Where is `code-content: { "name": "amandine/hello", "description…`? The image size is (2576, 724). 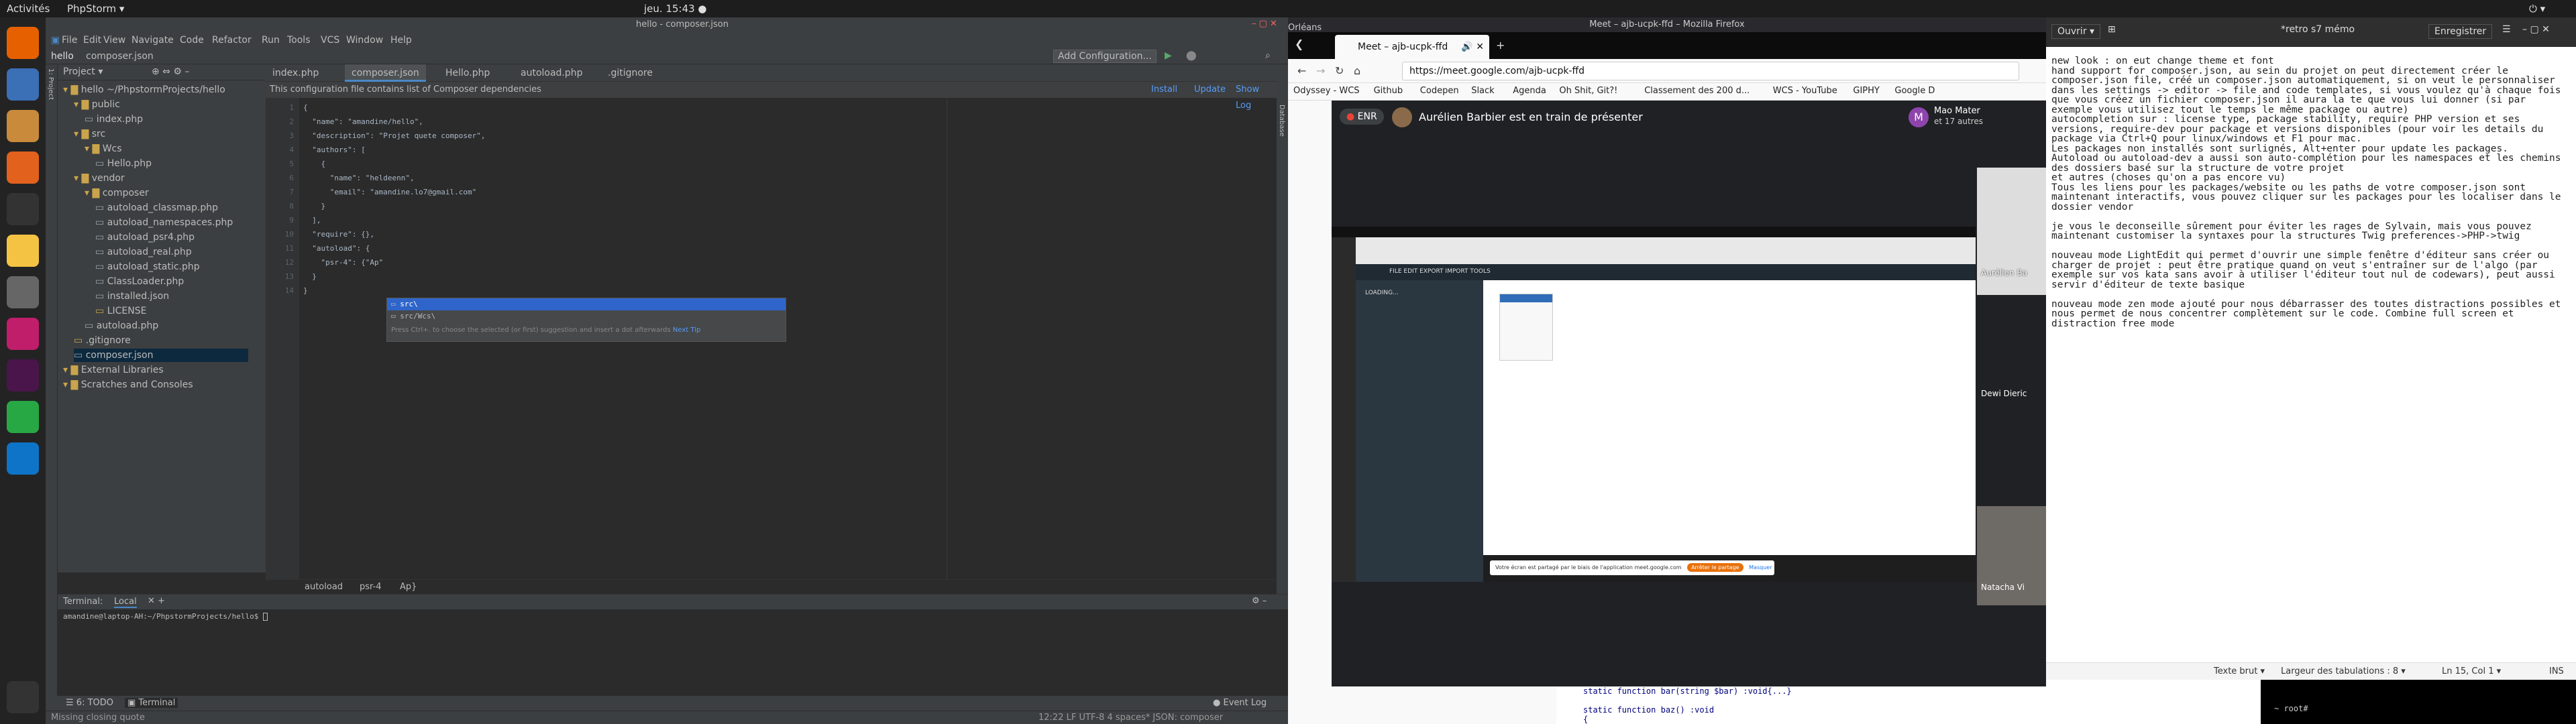 code-content: { "name": "amandine/hello", "description… is located at coordinates (394, 199).